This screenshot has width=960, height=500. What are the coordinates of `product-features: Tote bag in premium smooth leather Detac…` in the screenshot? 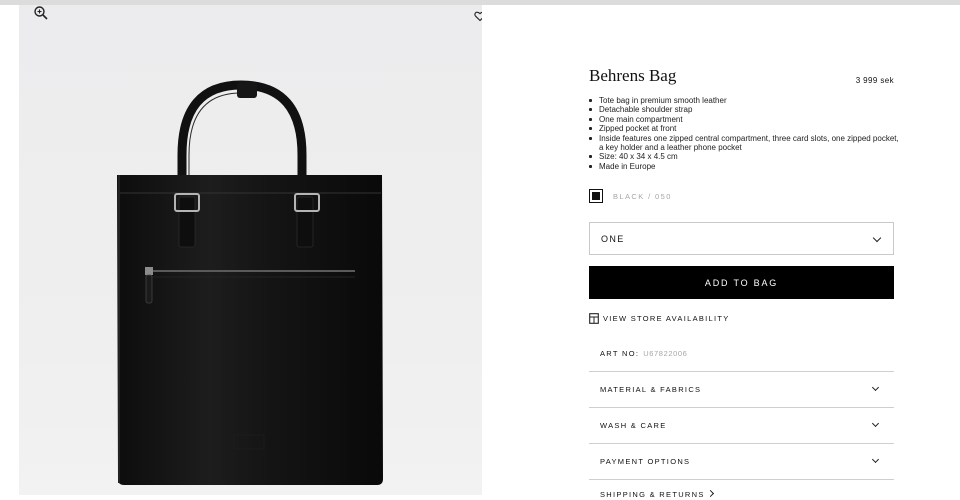 It's located at (744, 133).